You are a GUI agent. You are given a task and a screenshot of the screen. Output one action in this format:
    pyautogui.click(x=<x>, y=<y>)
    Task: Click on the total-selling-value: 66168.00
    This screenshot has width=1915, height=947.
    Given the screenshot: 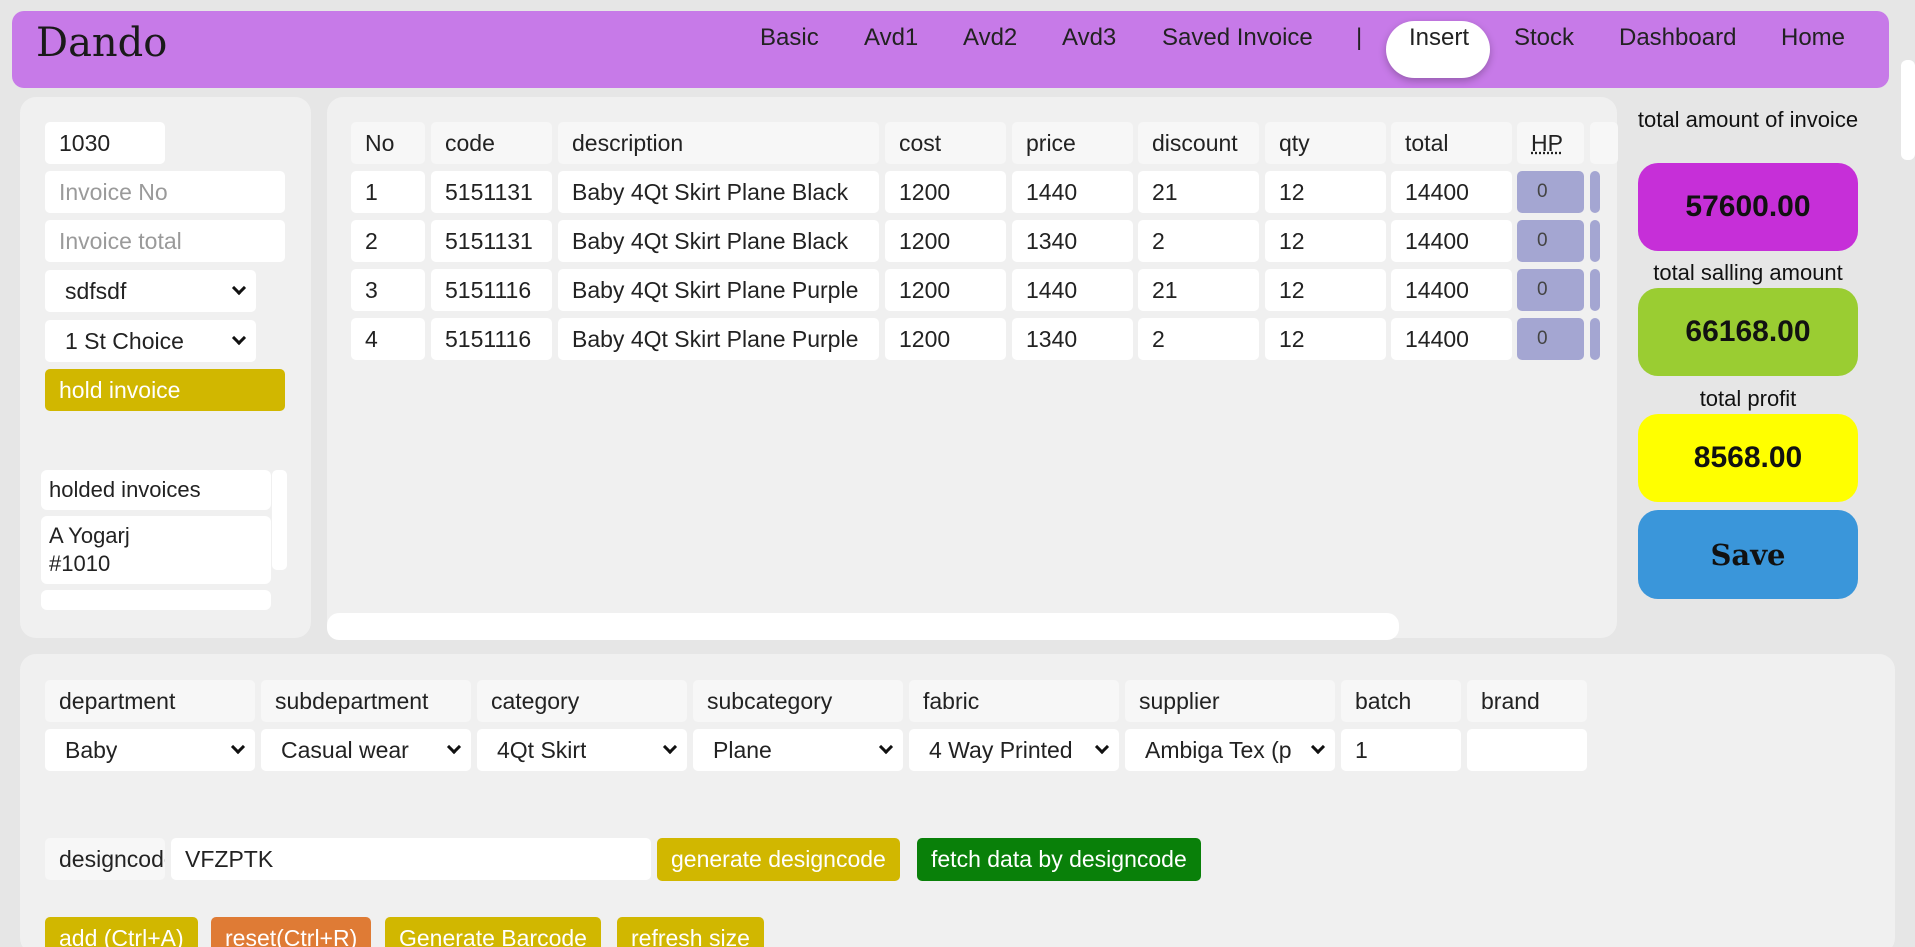 What is the action you would take?
    pyautogui.click(x=1748, y=332)
    